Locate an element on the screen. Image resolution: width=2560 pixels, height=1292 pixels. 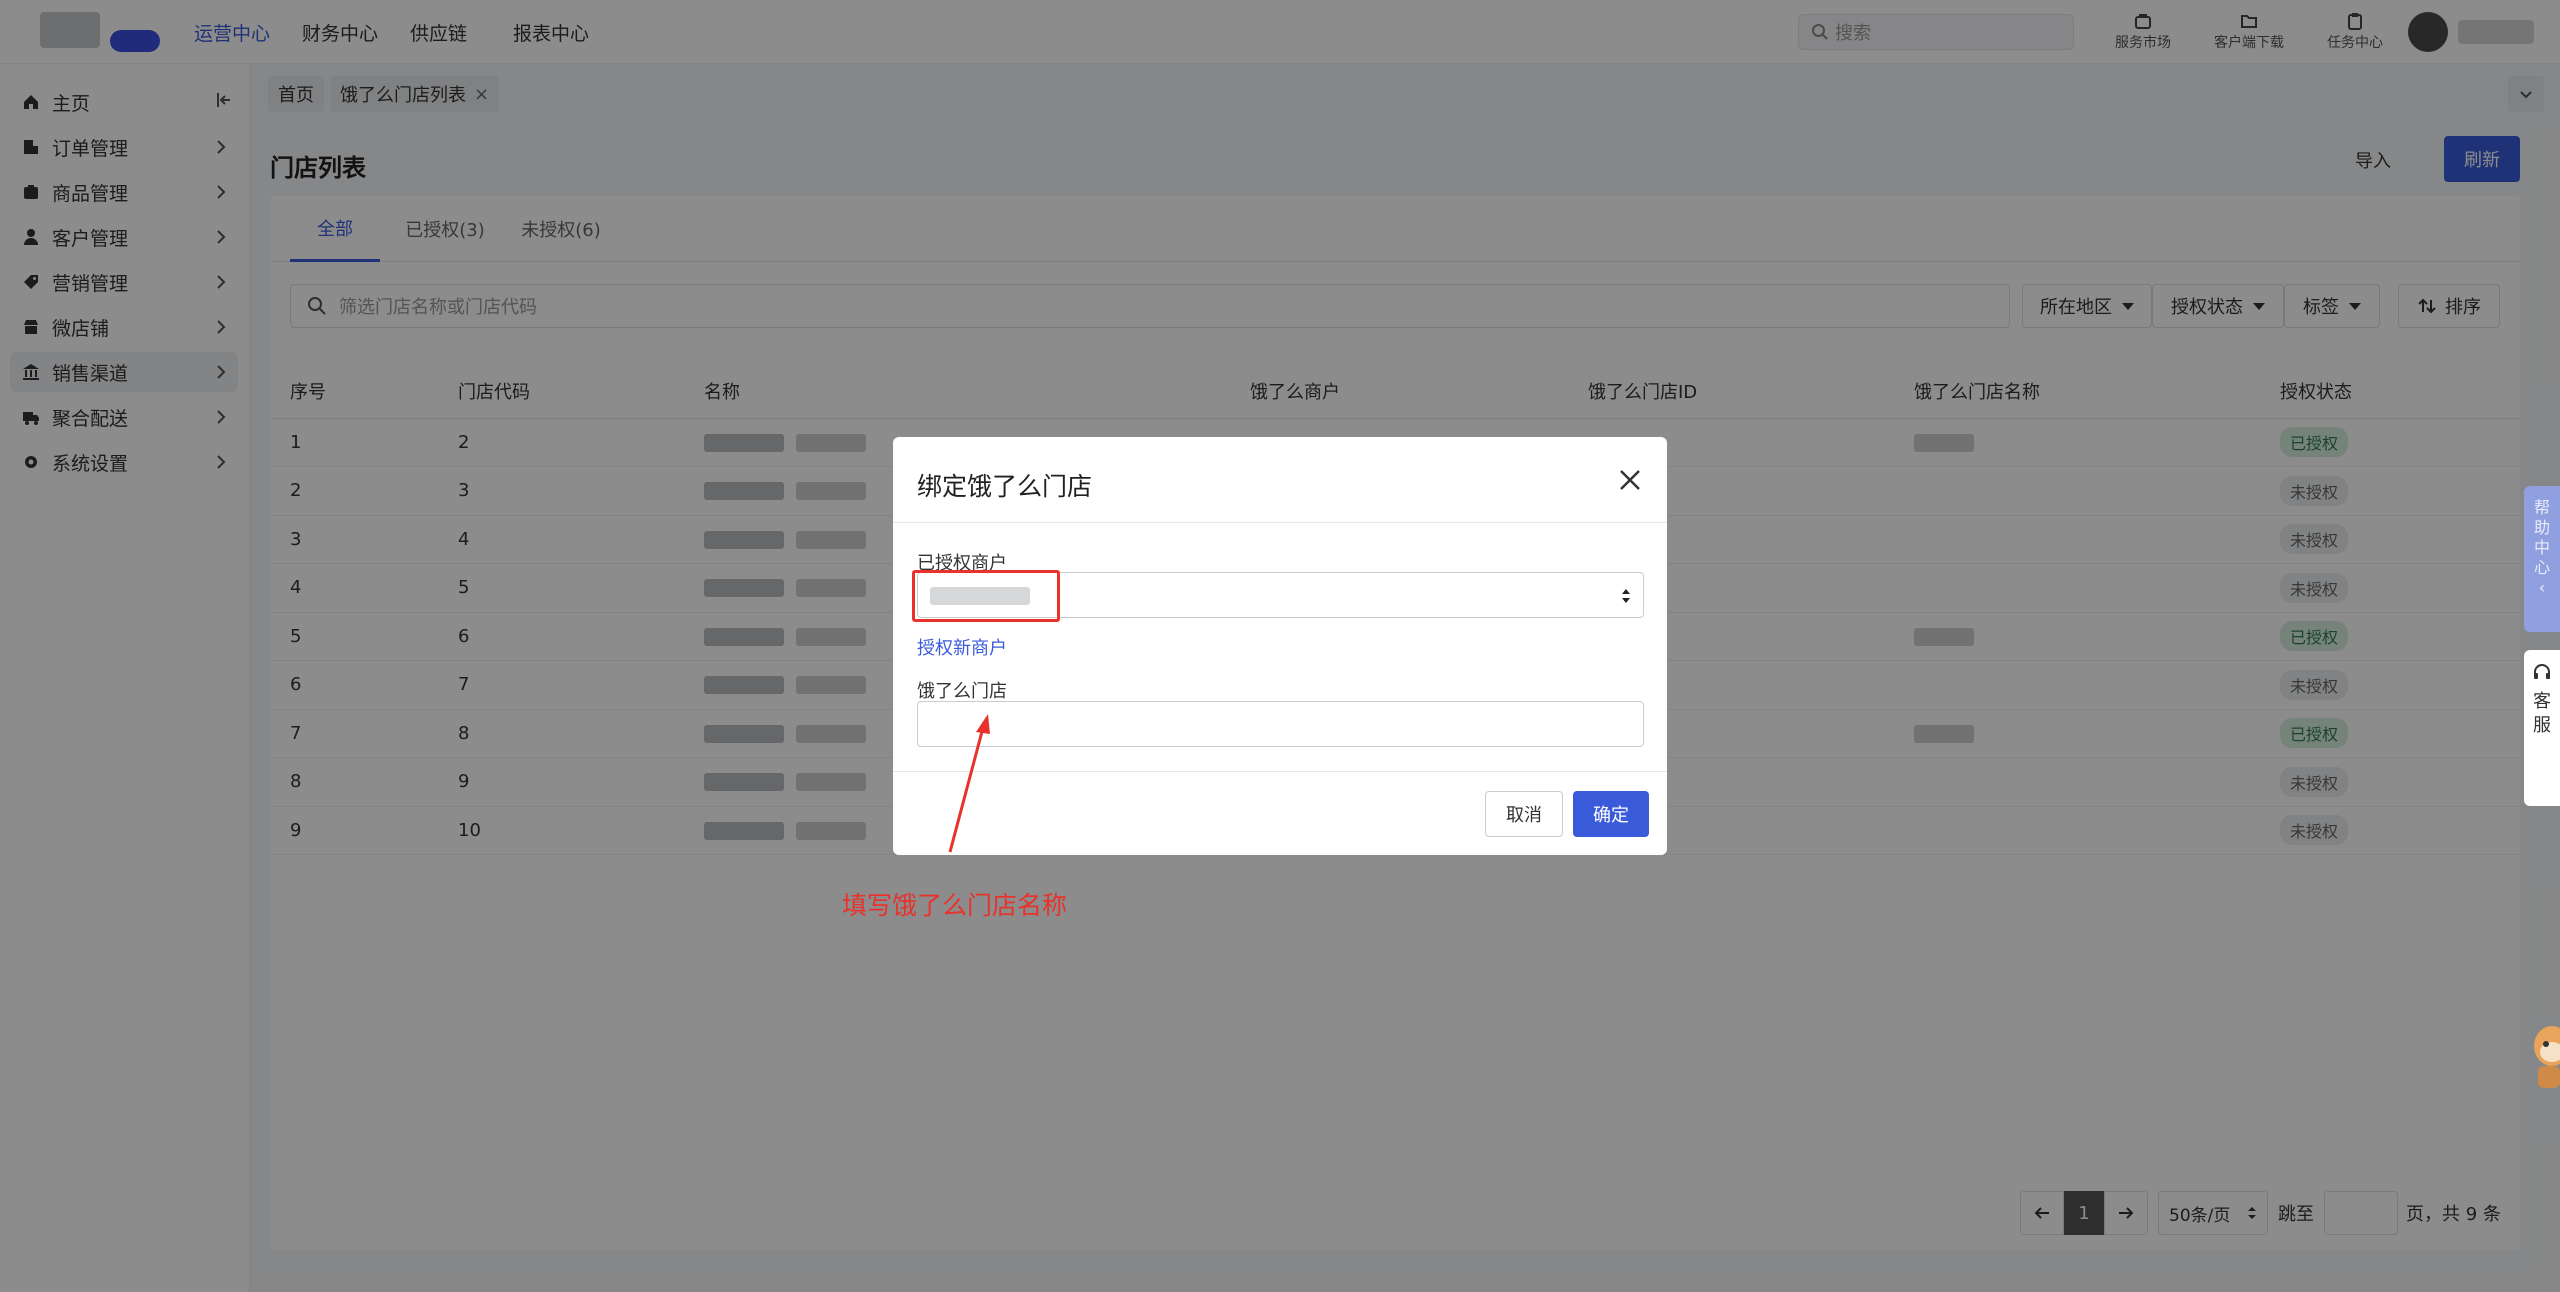
help-char: 中 is located at coordinates (2541, 547).